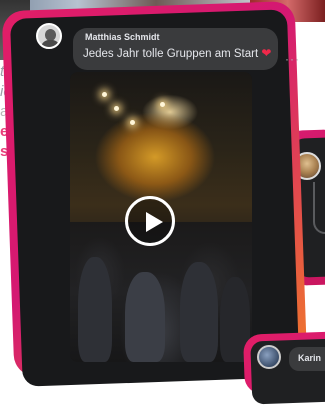  Describe the element at coordinates (49, 36) in the screenshot. I see `author-avatar` at that location.